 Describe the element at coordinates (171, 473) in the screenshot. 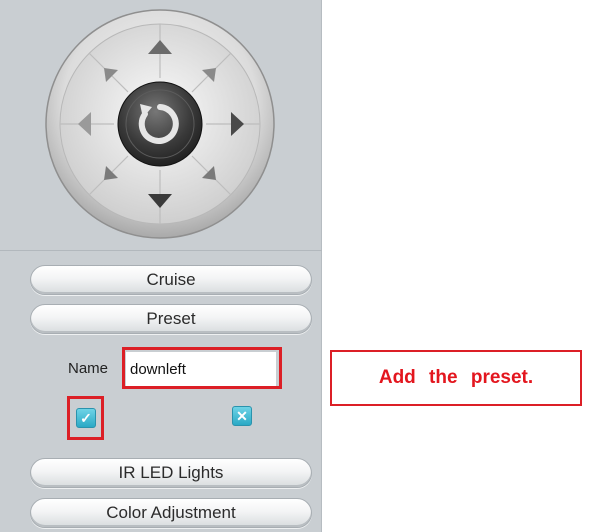

I see `ir-led-lights-button: IR LED Lights` at that location.